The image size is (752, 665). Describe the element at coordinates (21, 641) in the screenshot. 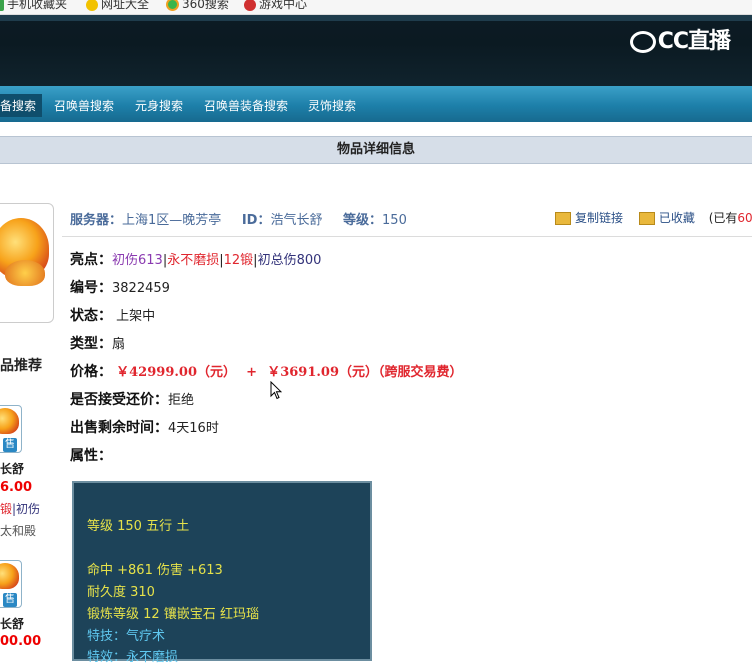

I see `recommend-item-price: 00.00` at that location.